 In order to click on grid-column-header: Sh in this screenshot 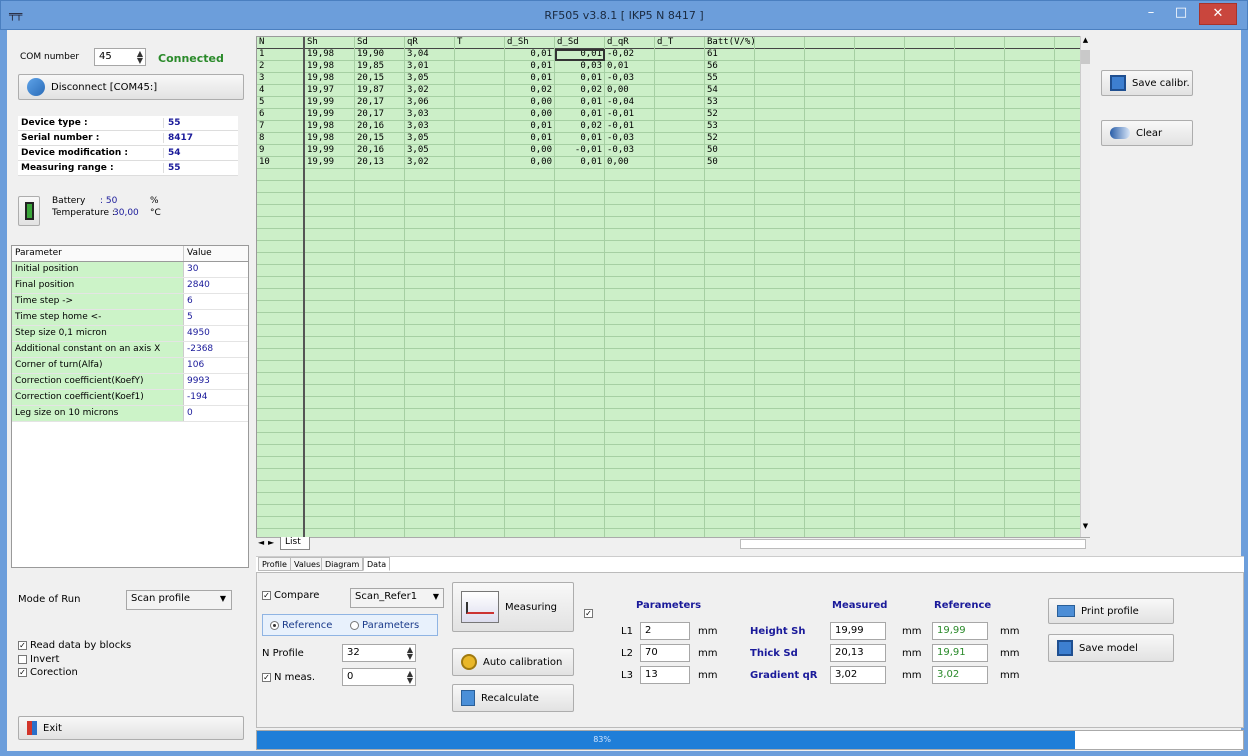, I will do `click(330, 43)`.